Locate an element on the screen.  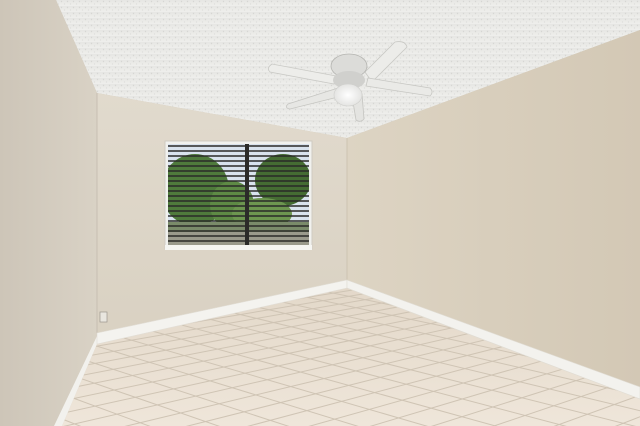
wall-outlet is located at coordinates (103, 317).